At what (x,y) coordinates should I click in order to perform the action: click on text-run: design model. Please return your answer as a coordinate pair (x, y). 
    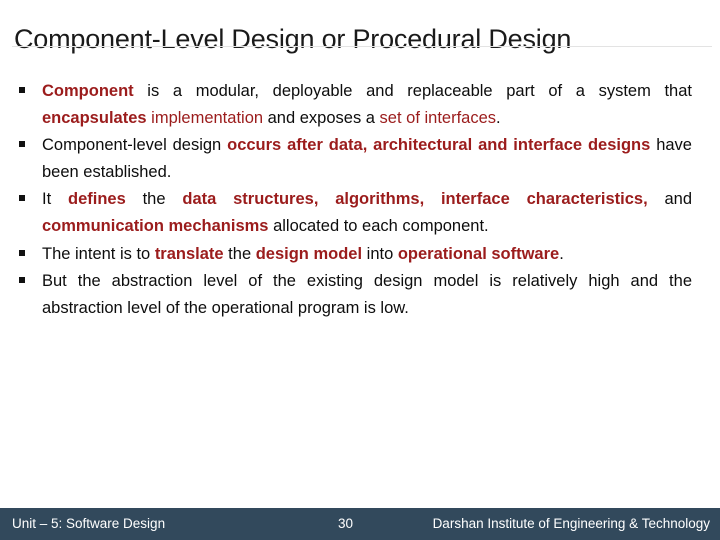
    Looking at the image, I should click on (309, 253).